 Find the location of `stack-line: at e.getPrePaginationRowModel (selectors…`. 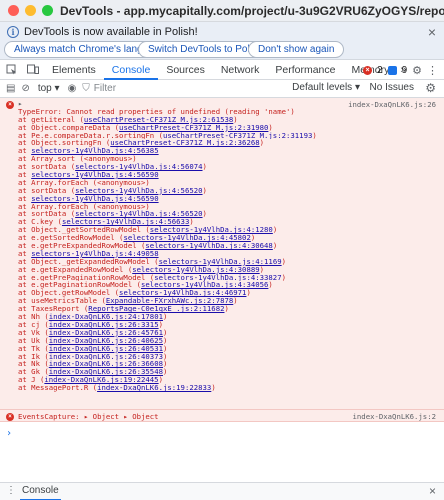

stack-line: at e.getPrePaginationRowModel (selectors… is located at coordinates (228, 278).